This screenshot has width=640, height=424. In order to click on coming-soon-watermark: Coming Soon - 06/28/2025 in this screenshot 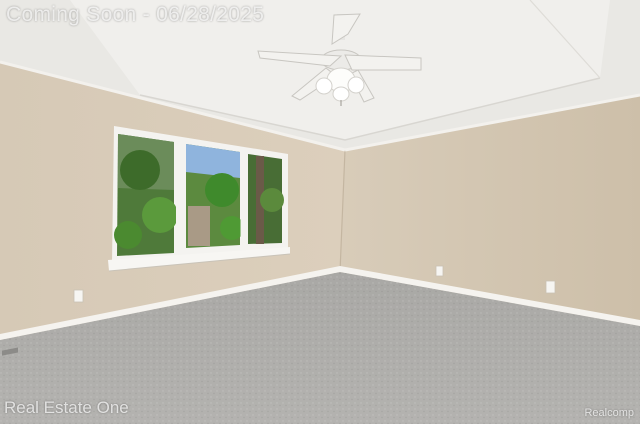, I will do `click(135, 14)`.